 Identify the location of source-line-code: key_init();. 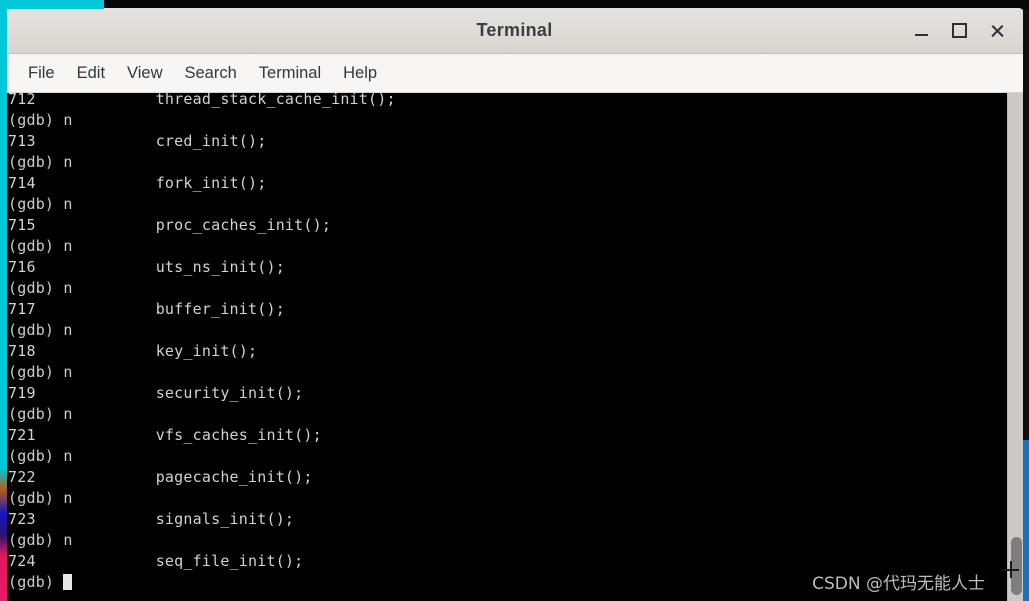
(206, 351).